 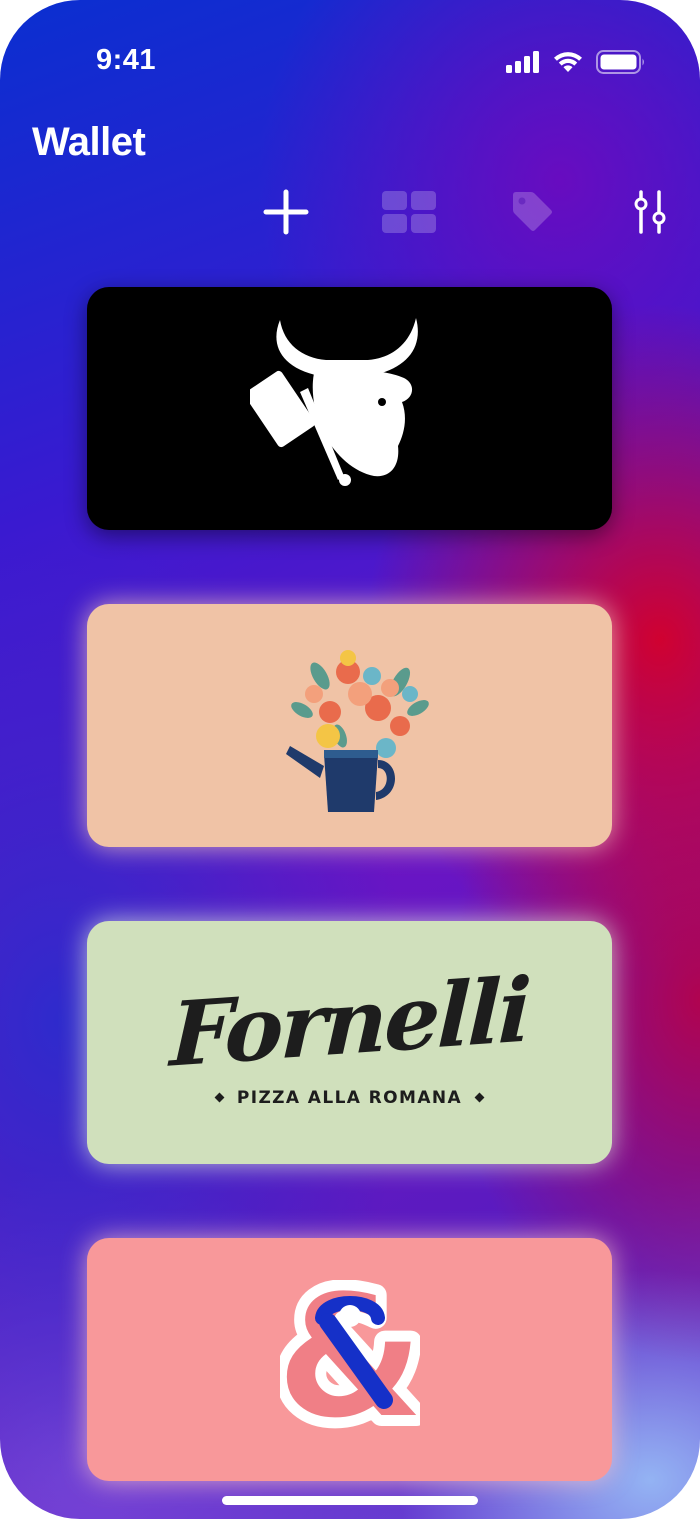 I want to click on bull-head-cleaver-logo, so click(x=333, y=401).